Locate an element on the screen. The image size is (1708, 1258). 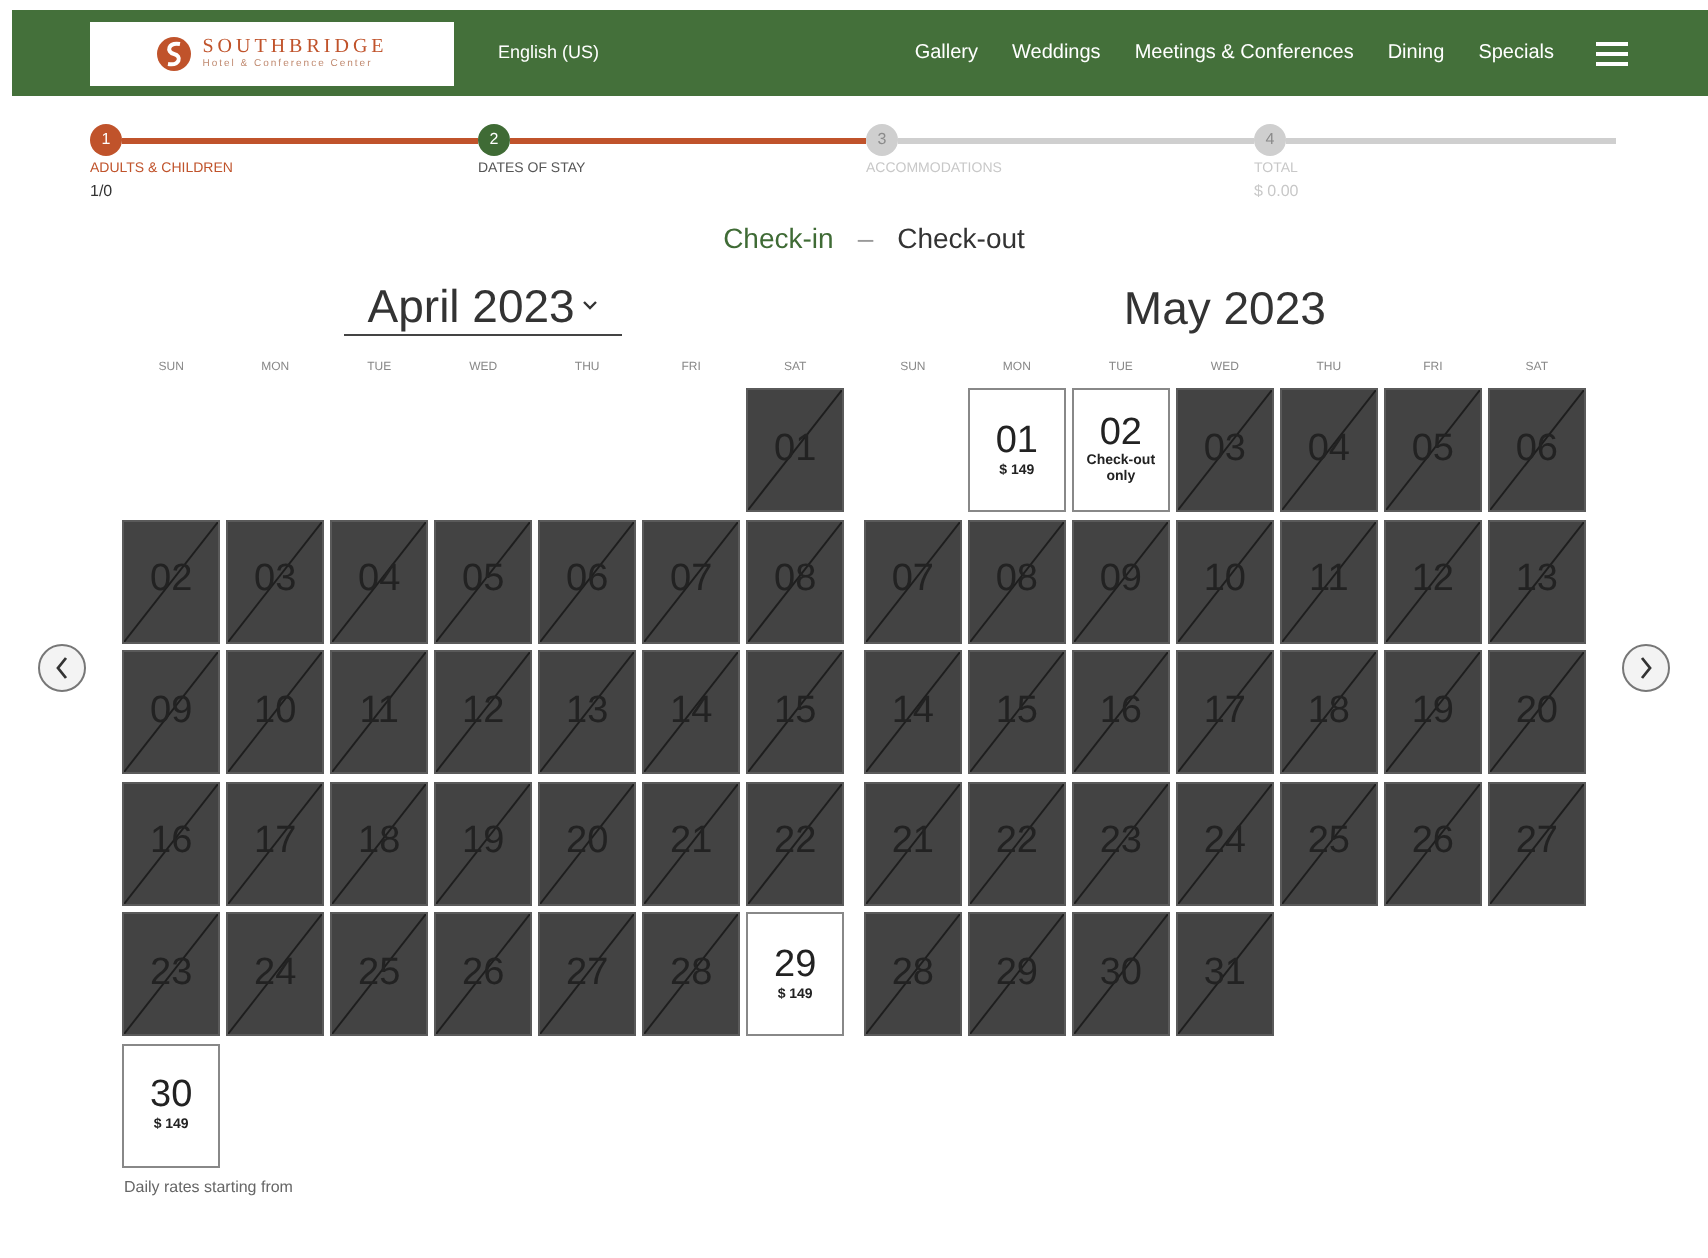
previous-month-button is located at coordinates (61, 668).